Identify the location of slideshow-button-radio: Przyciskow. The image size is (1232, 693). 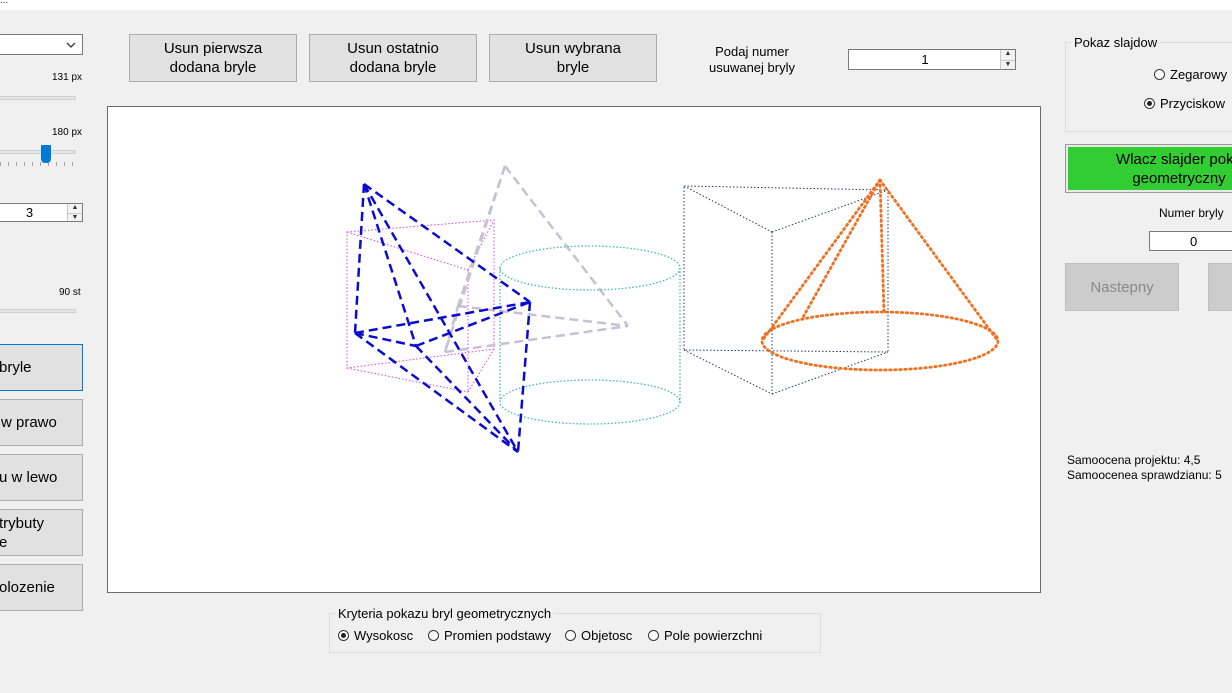
(1184, 103).